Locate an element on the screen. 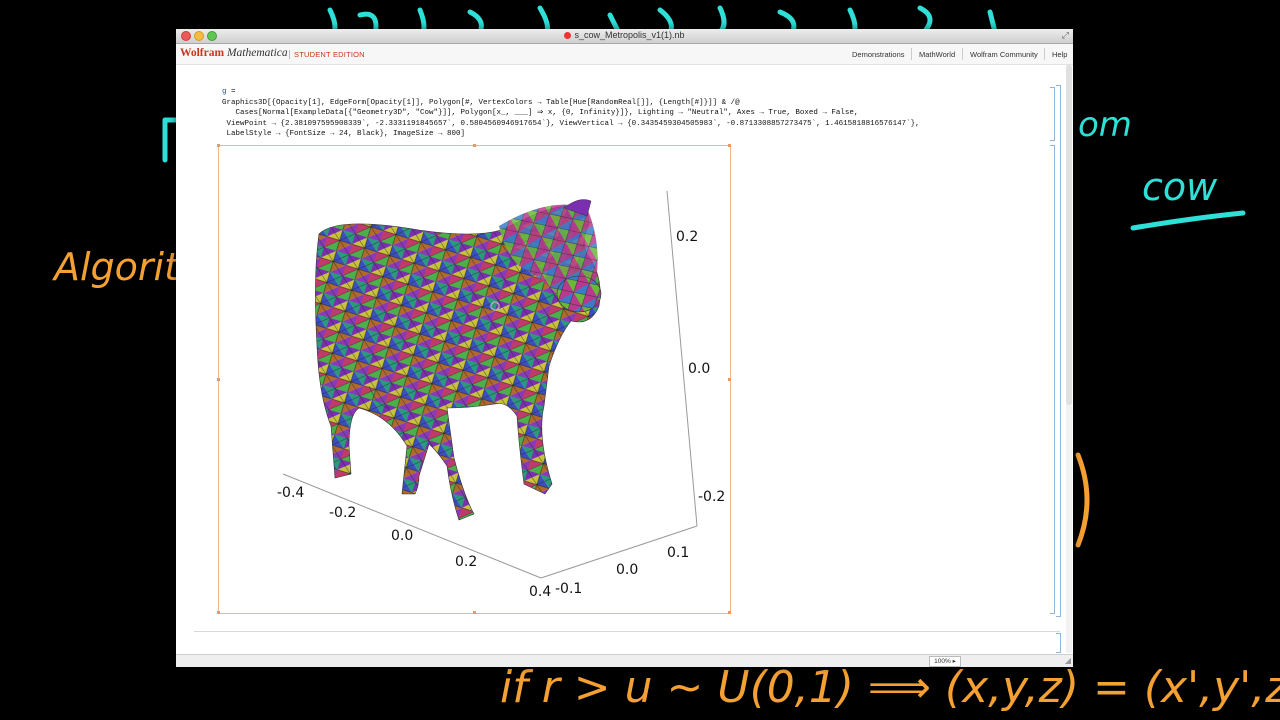 The image size is (1280, 720). edition-label: STUDENT EDITION is located at coordinates (327, 54).